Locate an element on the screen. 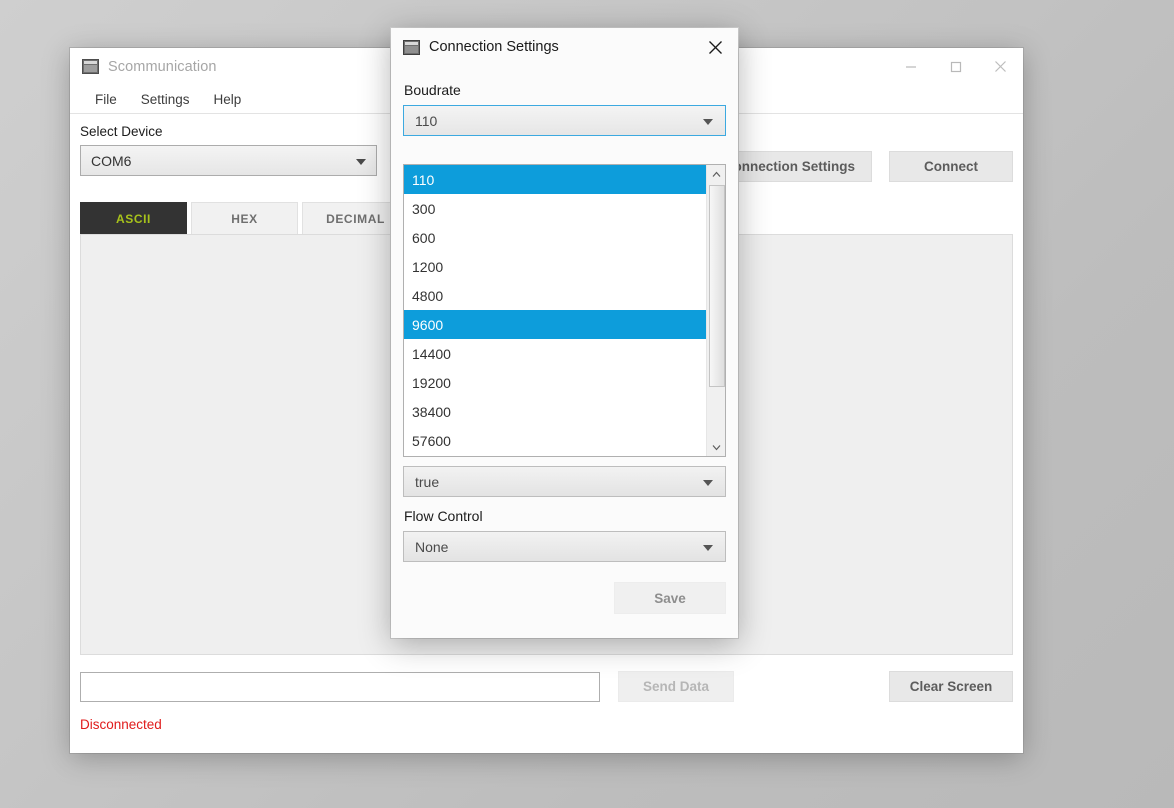  baudrate-select: 110 is located at coordinates (564, 120).